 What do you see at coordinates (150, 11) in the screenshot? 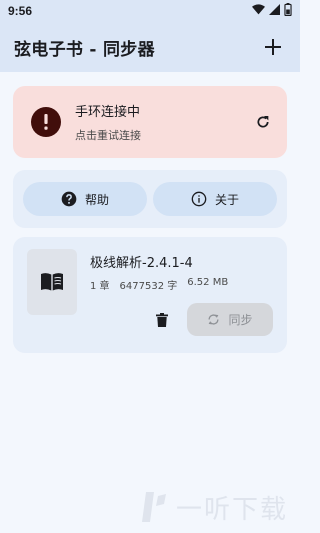
I see `status-bar: 9:56` at bounding box center [150, 11].